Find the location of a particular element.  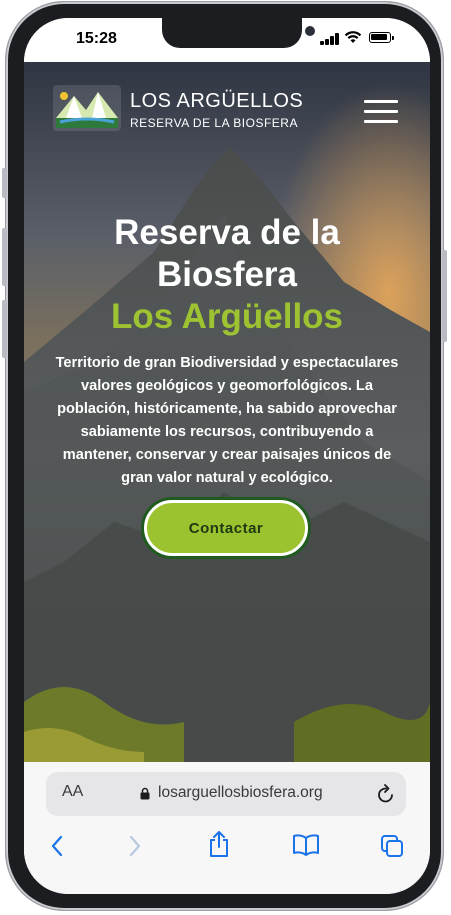

forward-icon is located at coordinates (135, 846).